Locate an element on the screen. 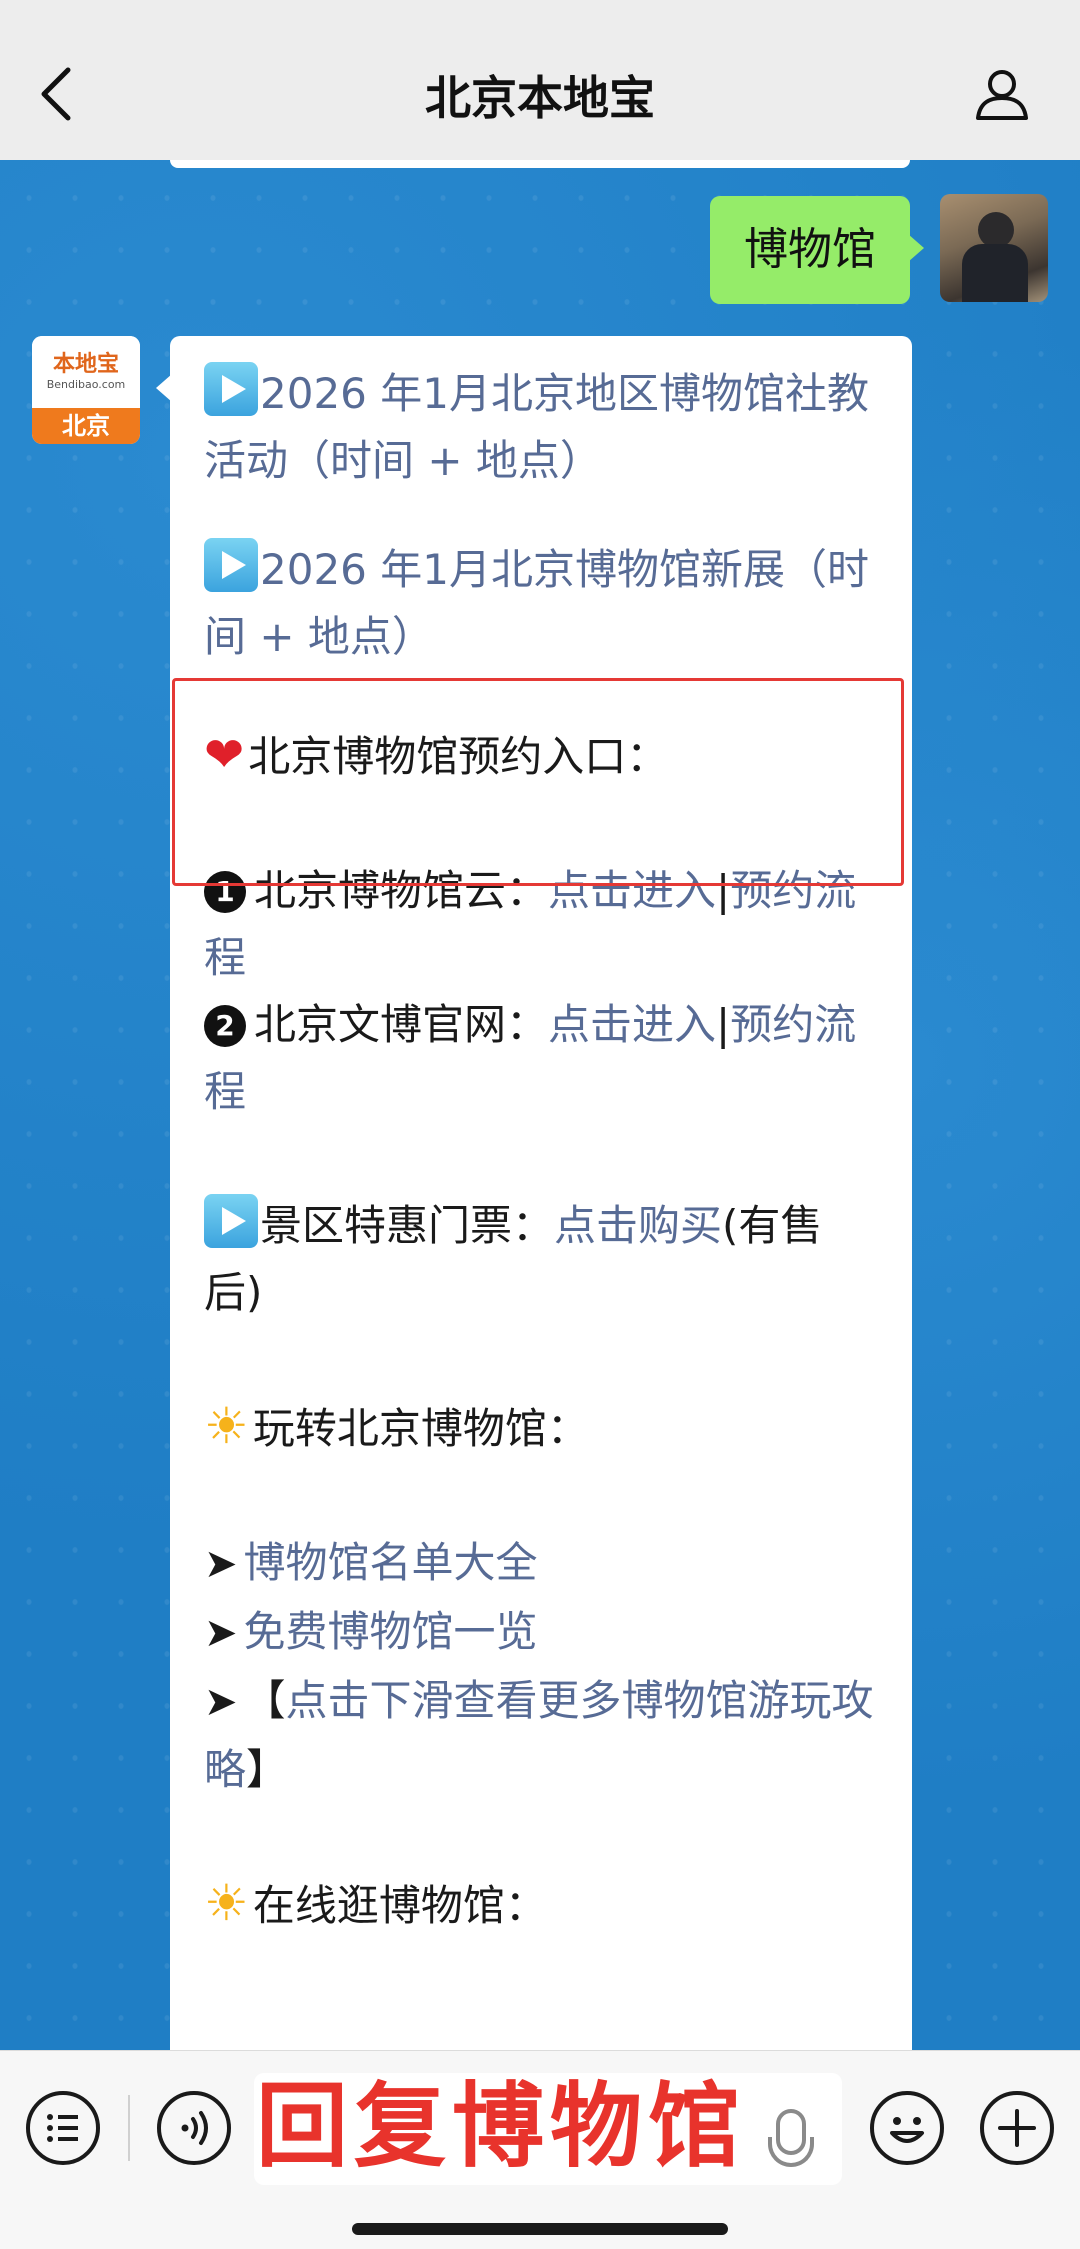 The height and width of the screenshot is (2249, 1080). top-nav-bar: 北京本地宝 is located at coordinates (540, 80).